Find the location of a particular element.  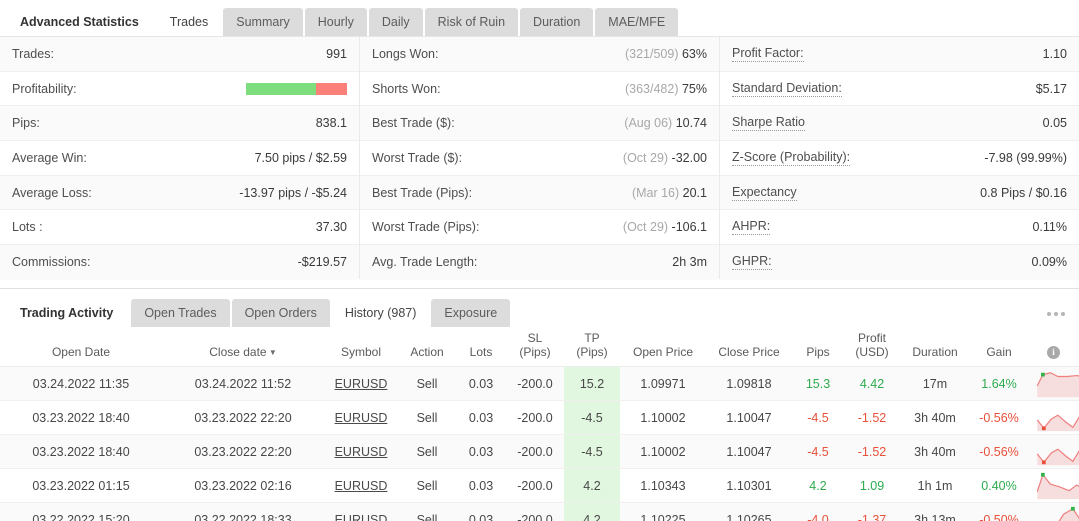

column-header-tp-pips: TP (Pips) is located at coordinates (592, 347).